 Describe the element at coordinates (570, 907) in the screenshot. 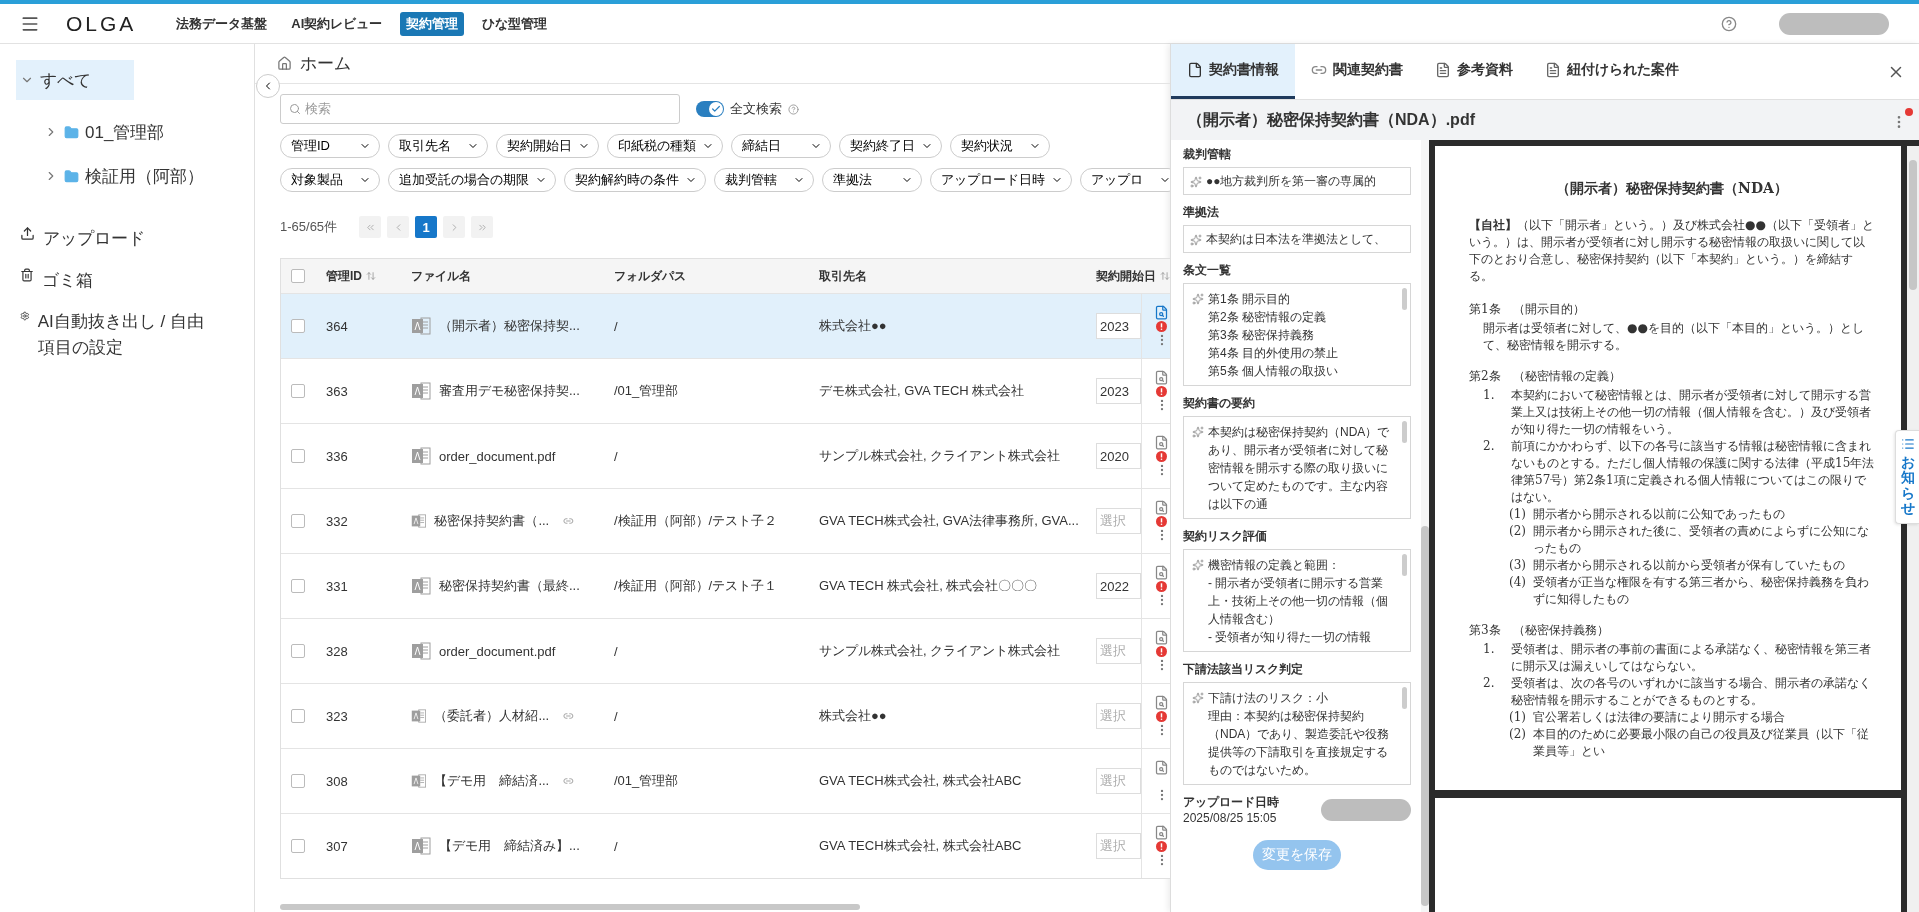

I see `horizontal-scrollbar` at that location.